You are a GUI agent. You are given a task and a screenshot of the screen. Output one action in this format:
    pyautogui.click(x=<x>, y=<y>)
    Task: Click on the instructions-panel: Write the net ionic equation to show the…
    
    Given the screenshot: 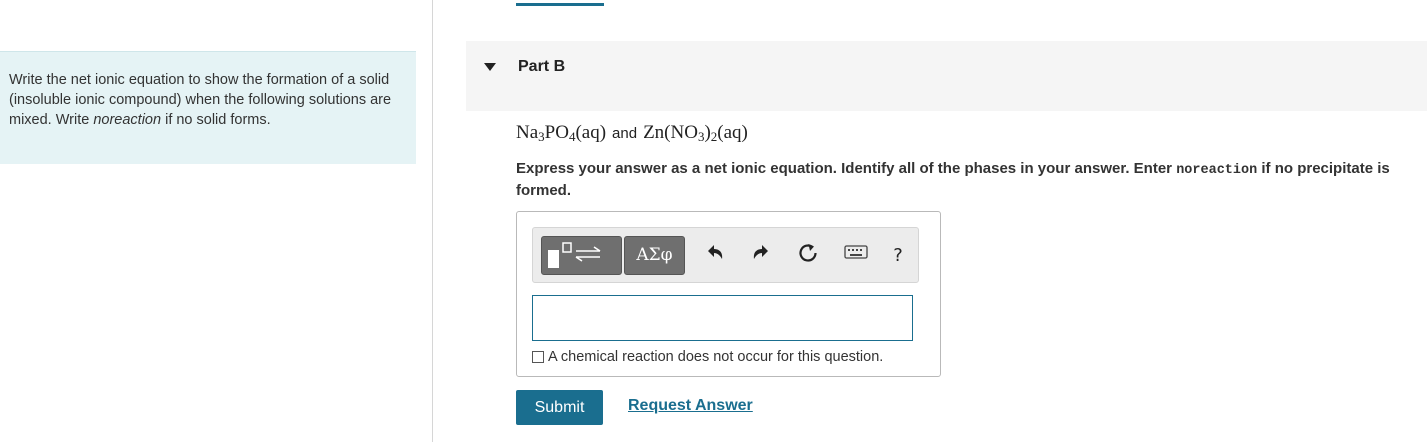 What is the action you would take?
    pyautogui.click(x=208, y=107)
    